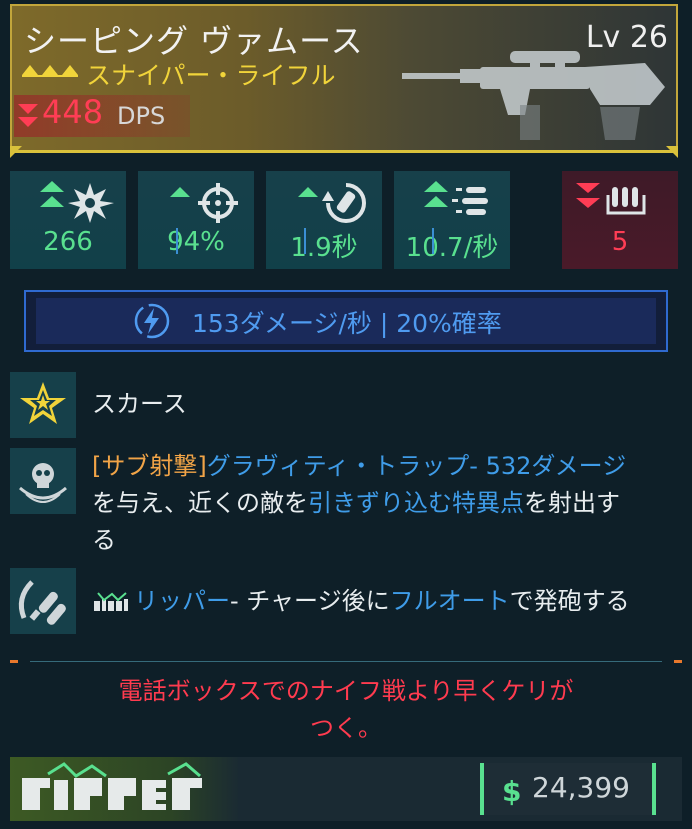 The image size is (692, 829). What do you see at coordinates (324, 248) in the screenshot?
I see `stat-value-reload: 1.9秒` at bounding box center [324, 248].